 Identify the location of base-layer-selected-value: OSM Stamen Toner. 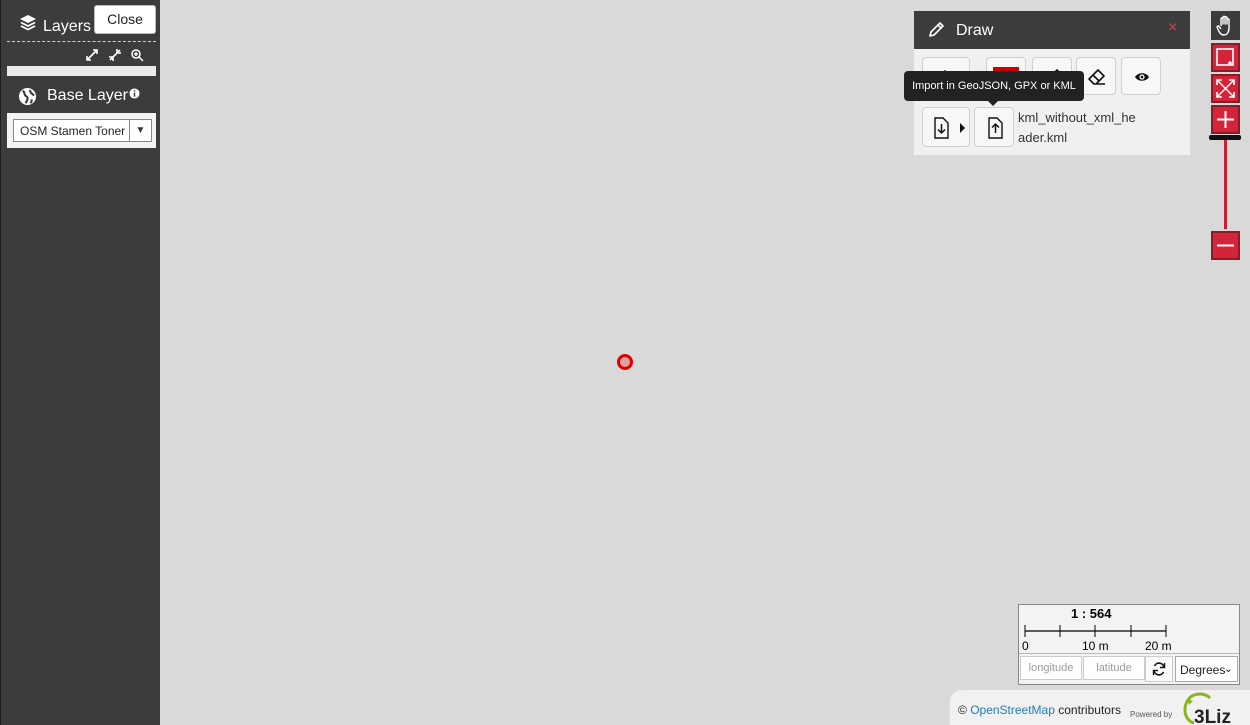
(73, 131).